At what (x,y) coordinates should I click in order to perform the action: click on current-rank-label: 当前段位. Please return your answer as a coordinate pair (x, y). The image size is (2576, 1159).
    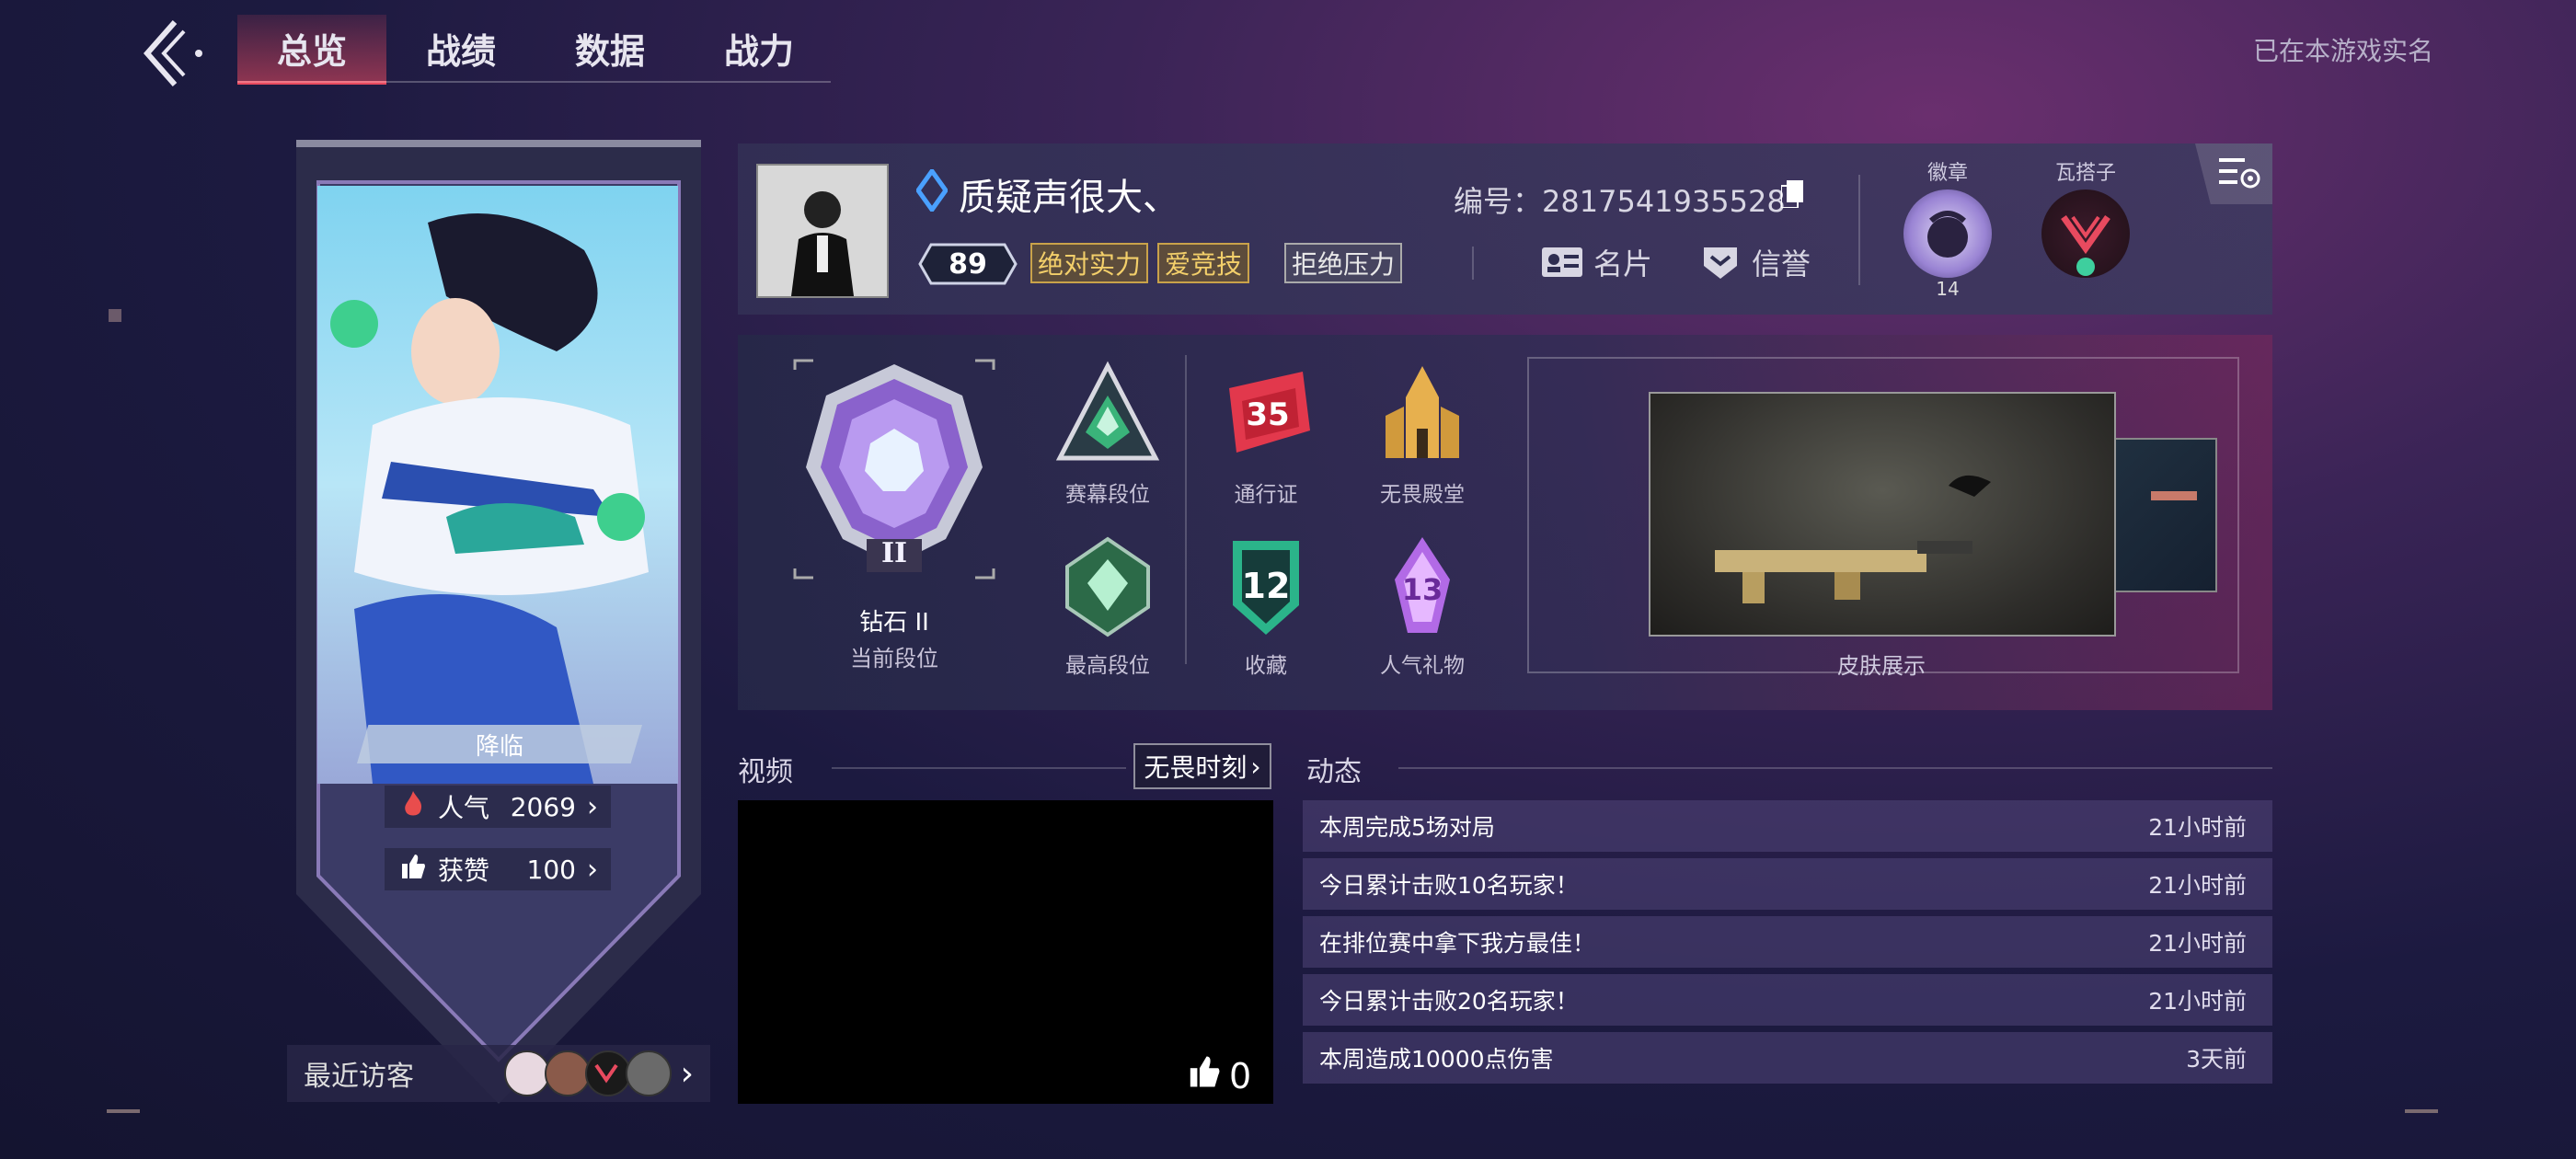
    Looking at the image, I should click on (894, 658).